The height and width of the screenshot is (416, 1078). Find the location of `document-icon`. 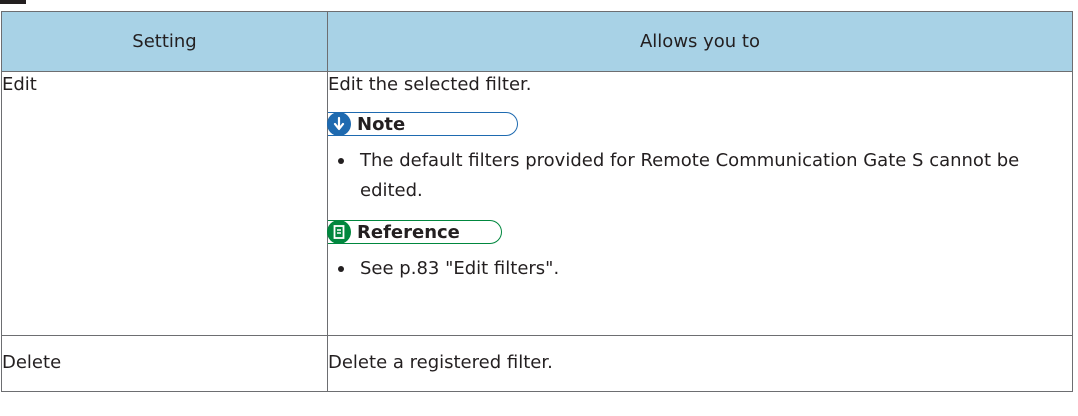

document-icon is located at coordinates (339, 232).